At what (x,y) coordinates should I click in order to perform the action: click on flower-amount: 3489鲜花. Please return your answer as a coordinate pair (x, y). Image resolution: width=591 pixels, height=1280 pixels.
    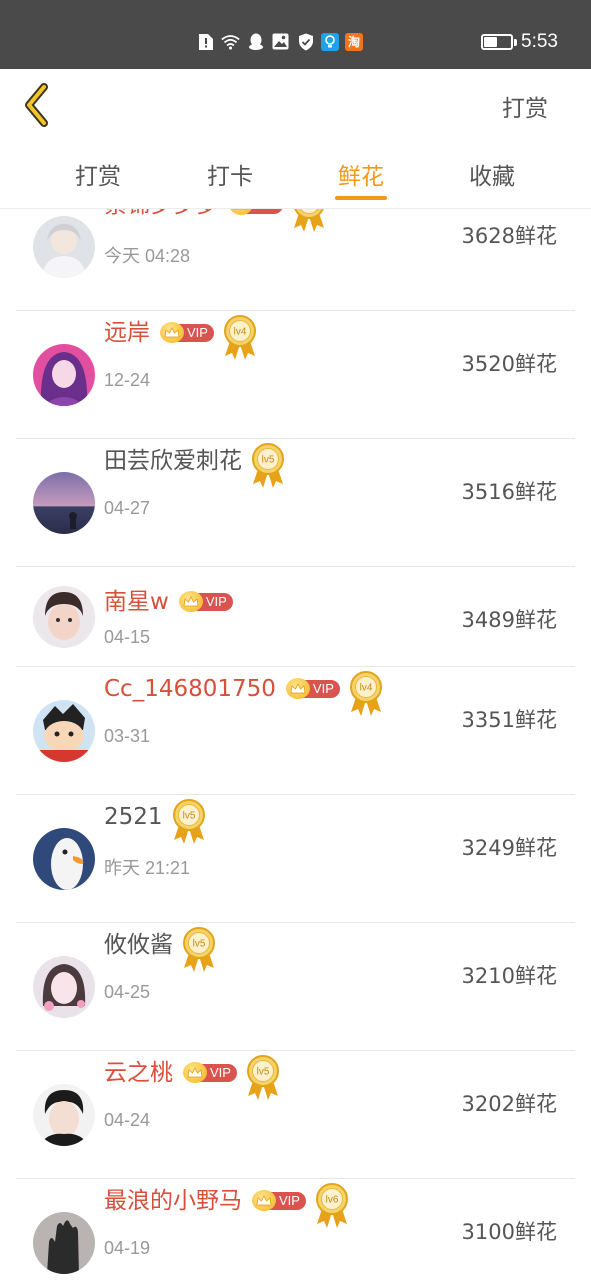
    Looking at the image, I should click on (509, 620).